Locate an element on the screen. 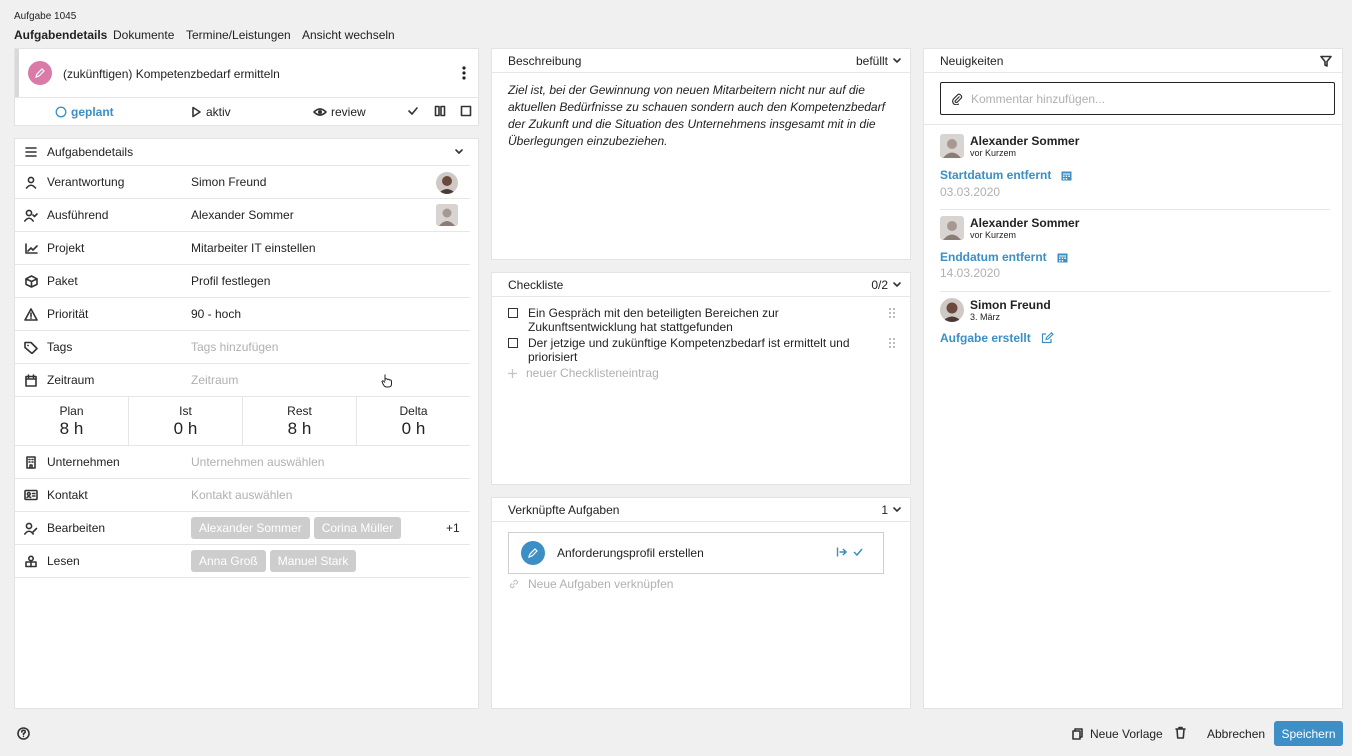  row-tags: Tags Tags hinzufügen is located at coordinates (242, 347).